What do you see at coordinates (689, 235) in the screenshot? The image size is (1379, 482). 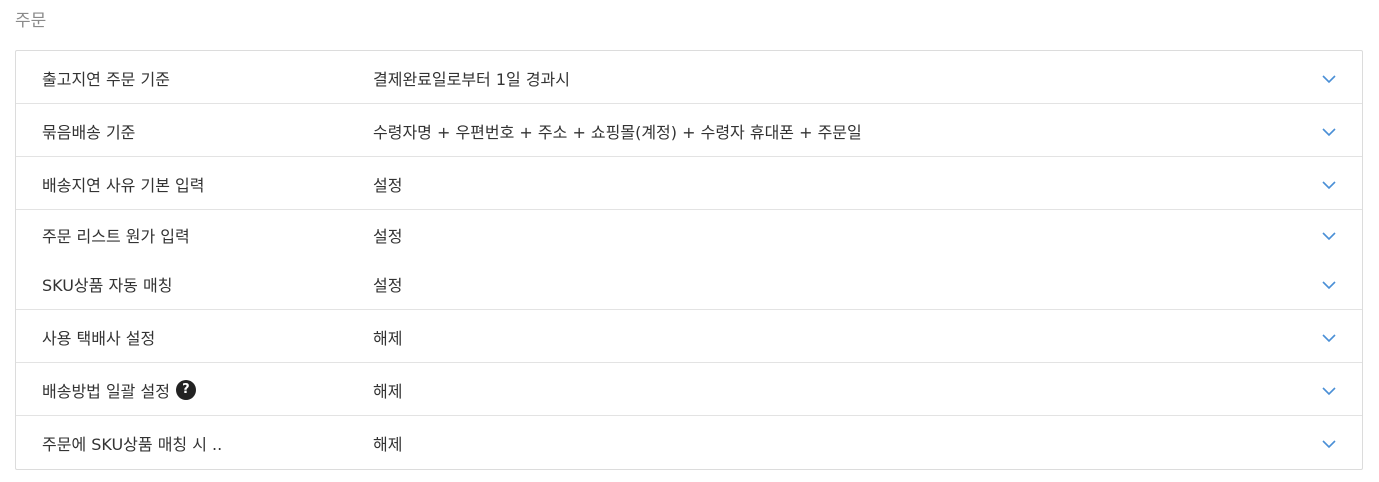 I see `setting-line-cost-input: 주문 리스트 원가 입력 설정` at bounding box center [689, 235].